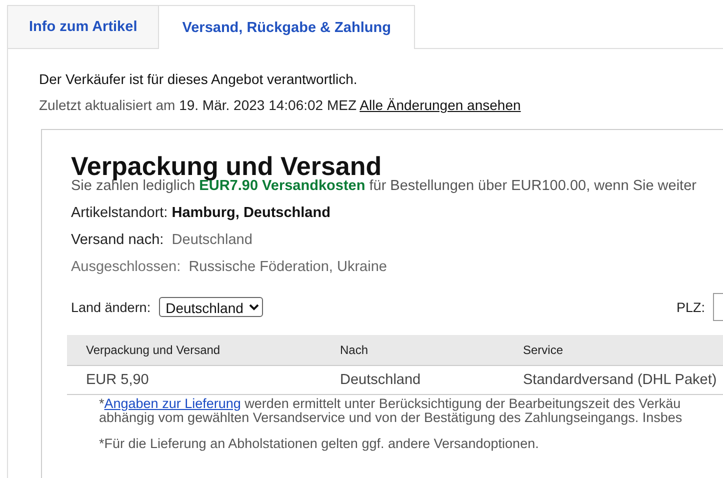 This screenshot has width=723, height=478. I want to click on excluded-value: Russische Föderation, Ukraine, so click(287, 267).